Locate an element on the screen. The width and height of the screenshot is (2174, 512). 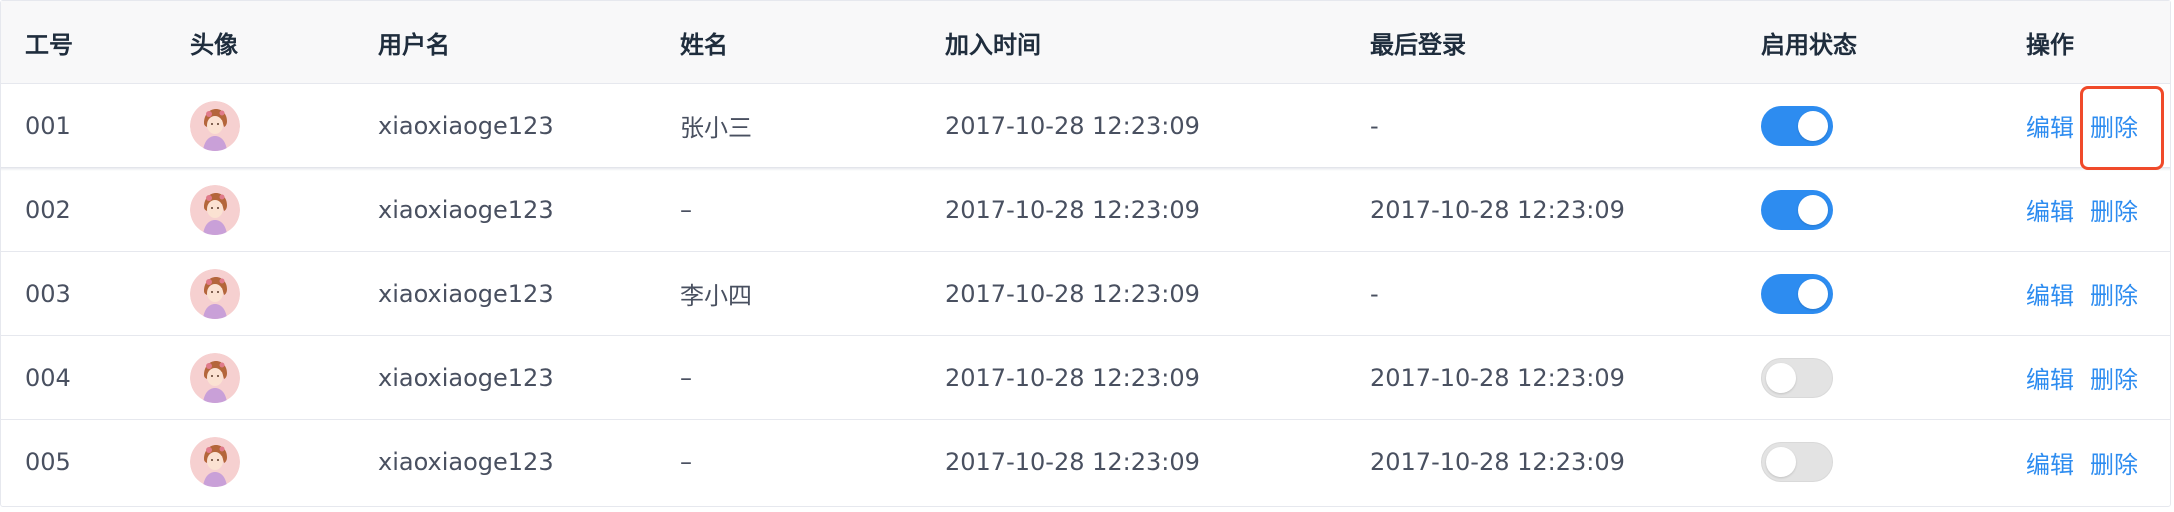
header-username: 用户名 is located at coordinates (414, 42).